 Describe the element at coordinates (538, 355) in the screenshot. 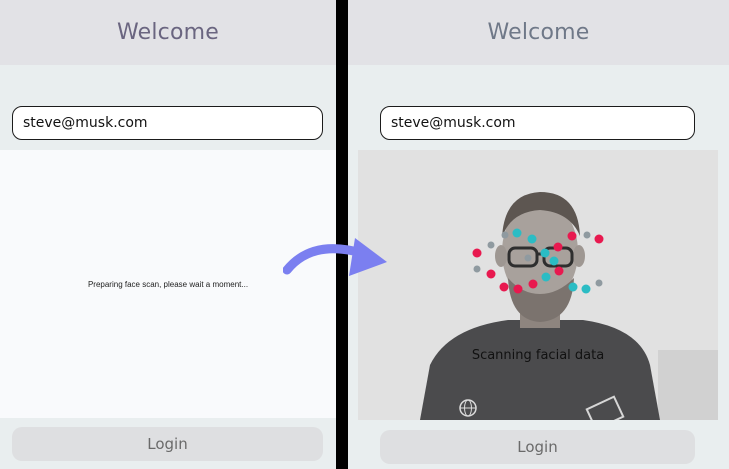

I see `scan-status-text: Scanning facial data` at that location.